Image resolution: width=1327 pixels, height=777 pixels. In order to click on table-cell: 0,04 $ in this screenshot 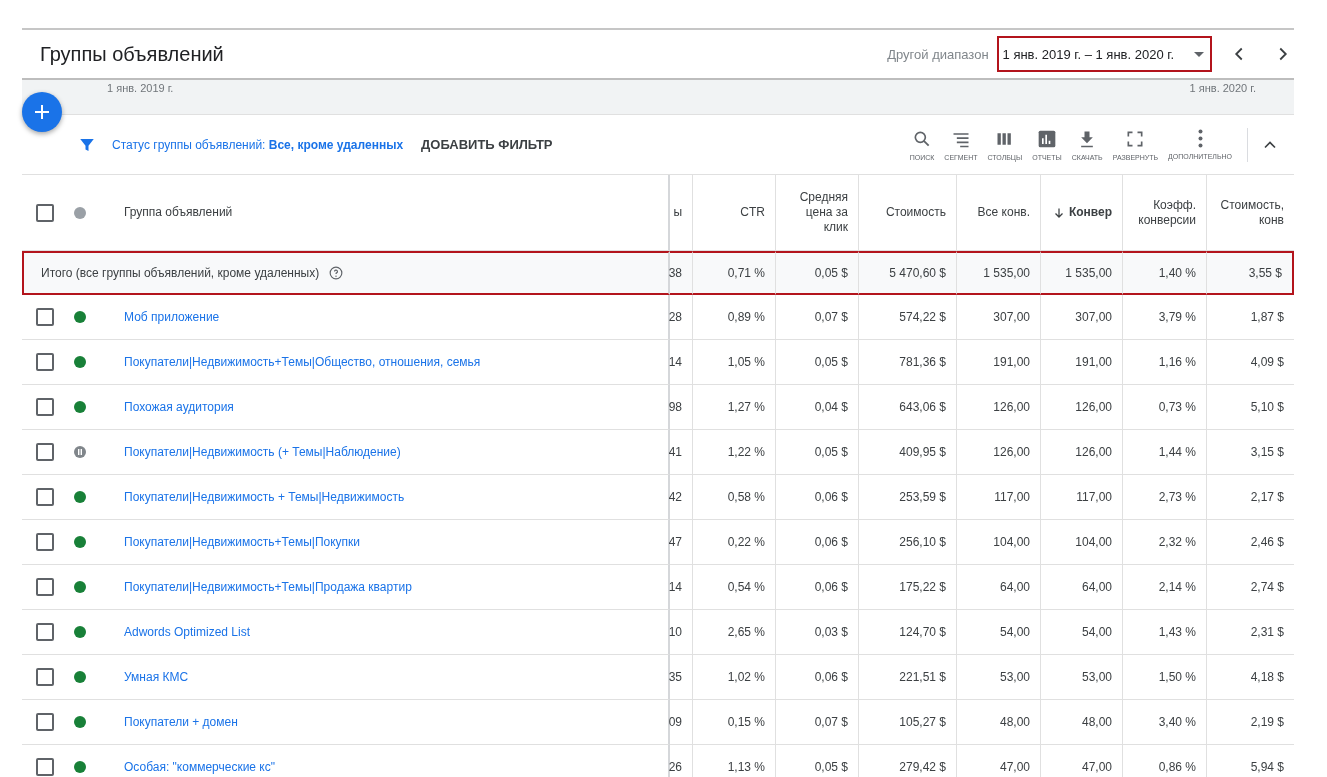, I will do `click(816, 407)`.